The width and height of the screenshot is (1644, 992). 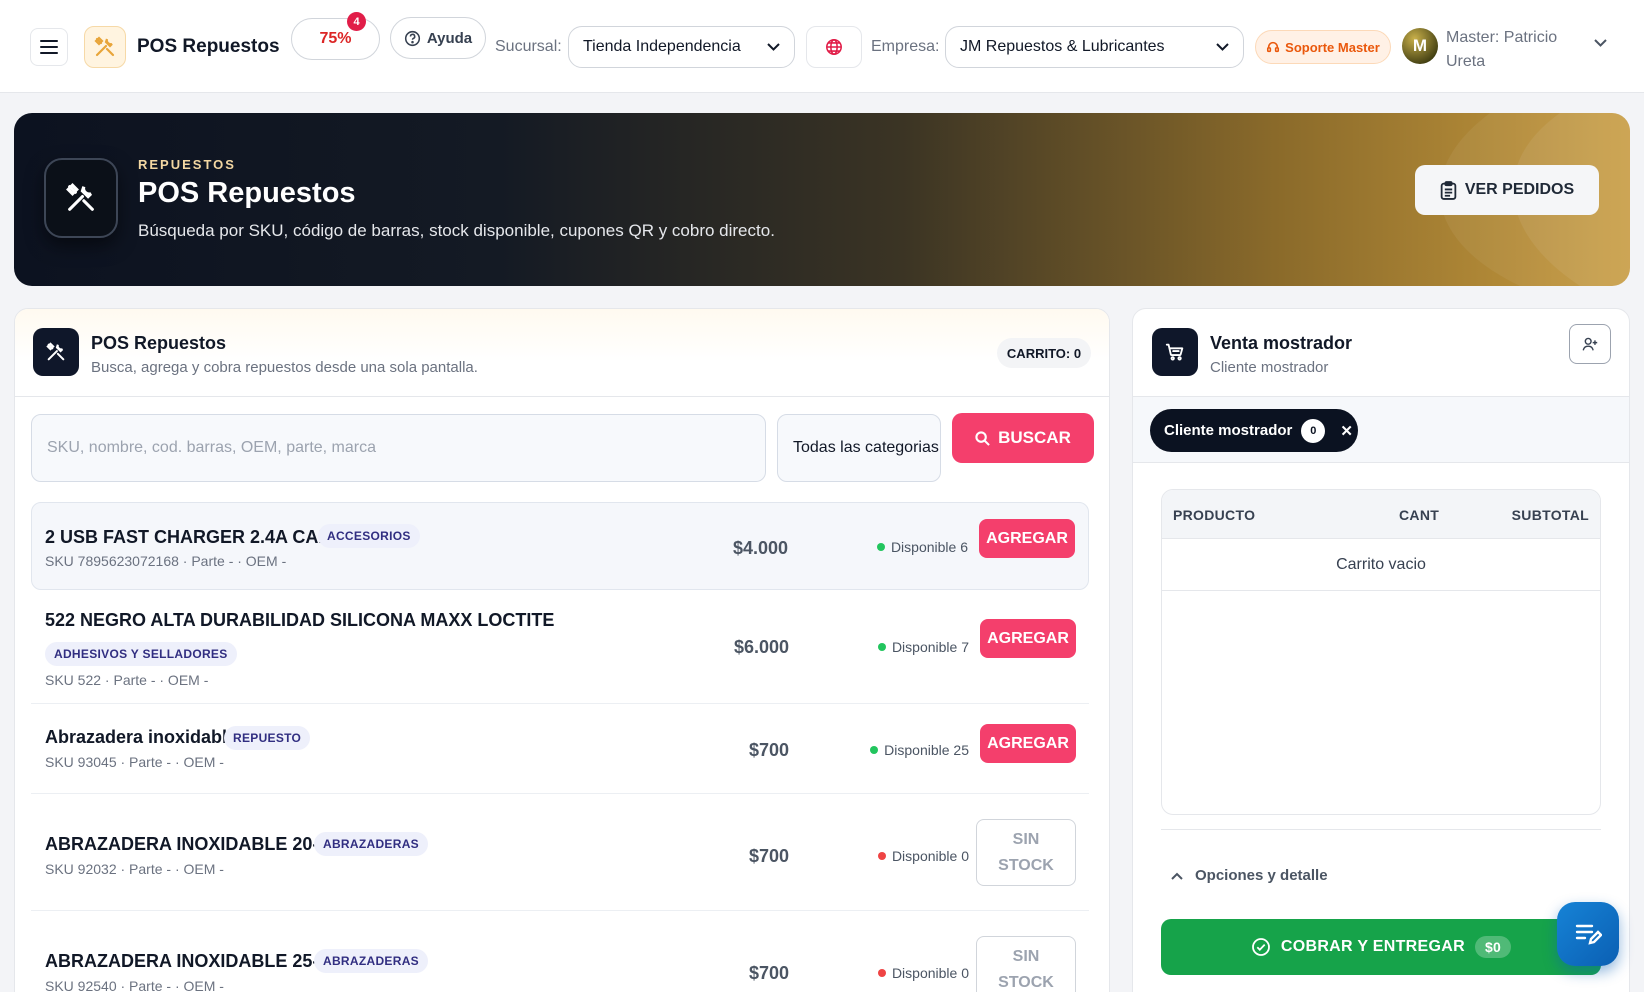 I want to click on product-name: Abrazadera inoxidable, so click(x=141, y=737).